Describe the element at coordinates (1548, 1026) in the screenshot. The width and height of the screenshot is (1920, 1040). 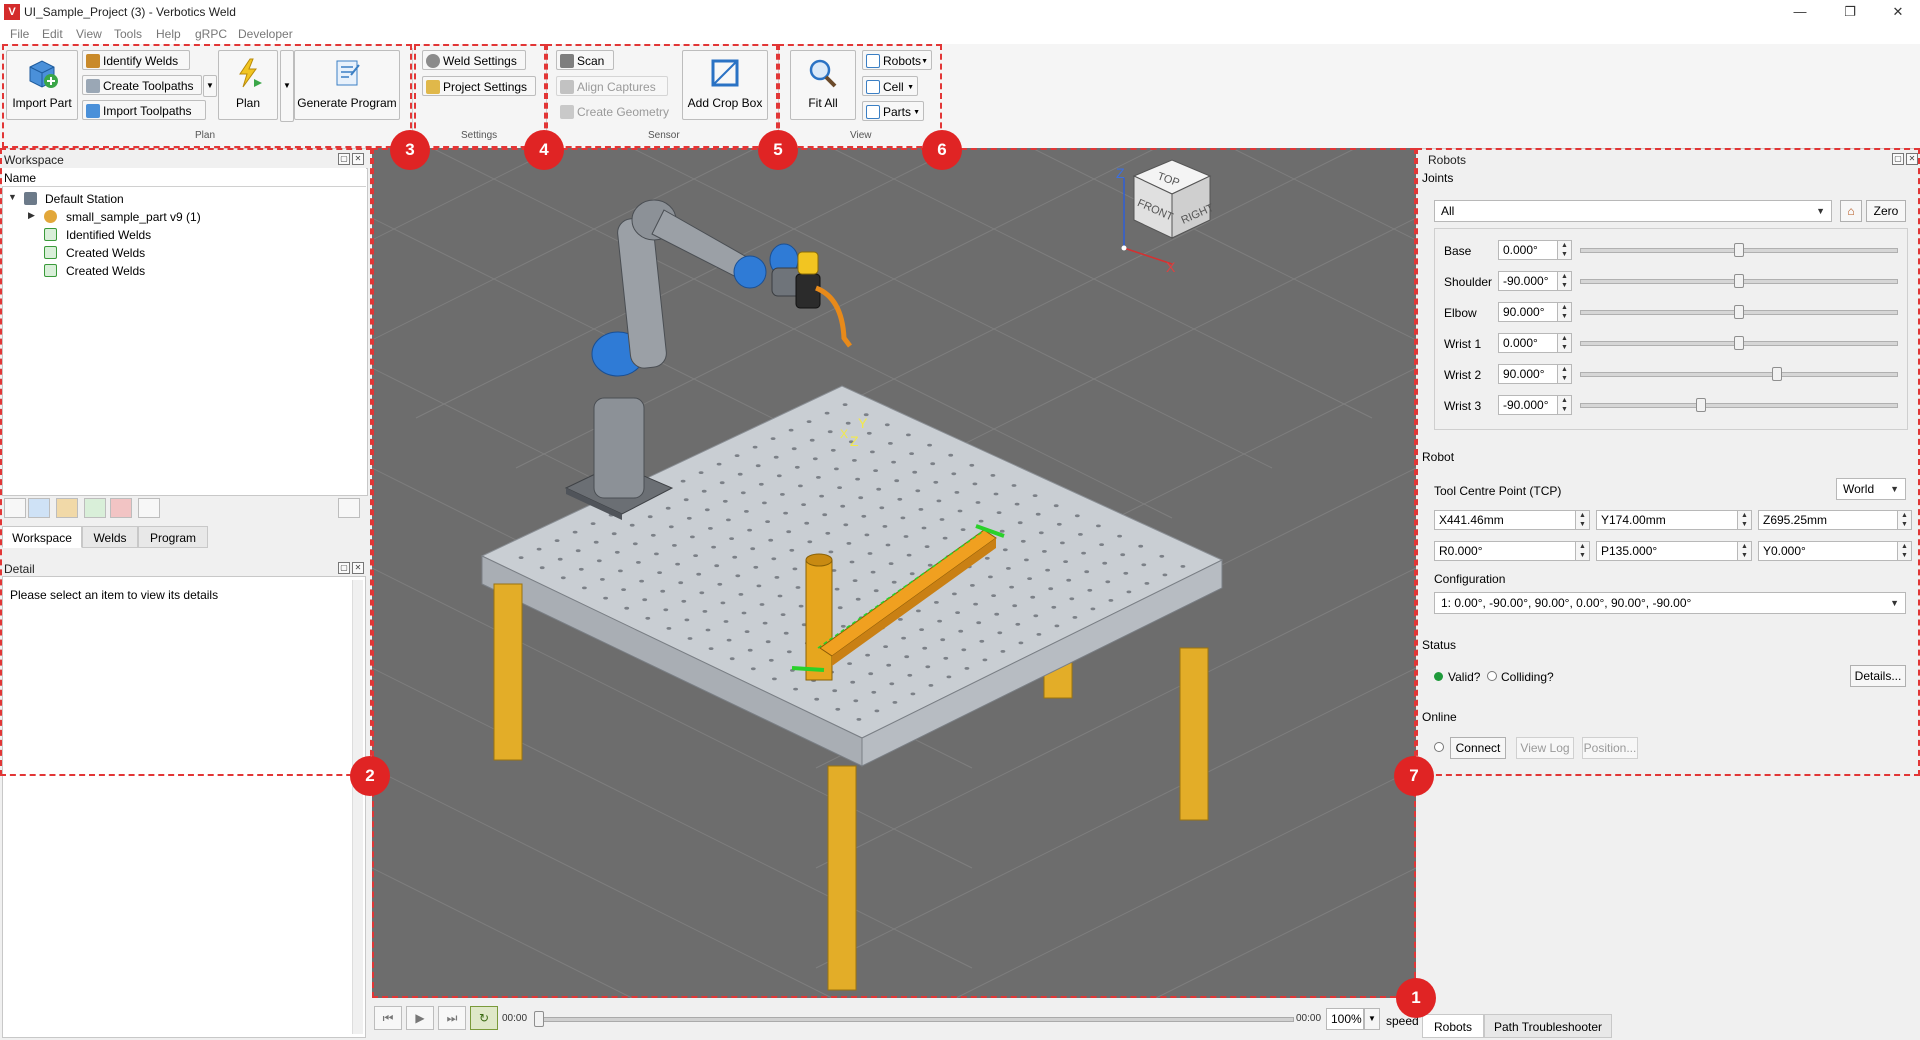
I see `tab-path-troubleshooter: Path Troubleshooter` at that location.